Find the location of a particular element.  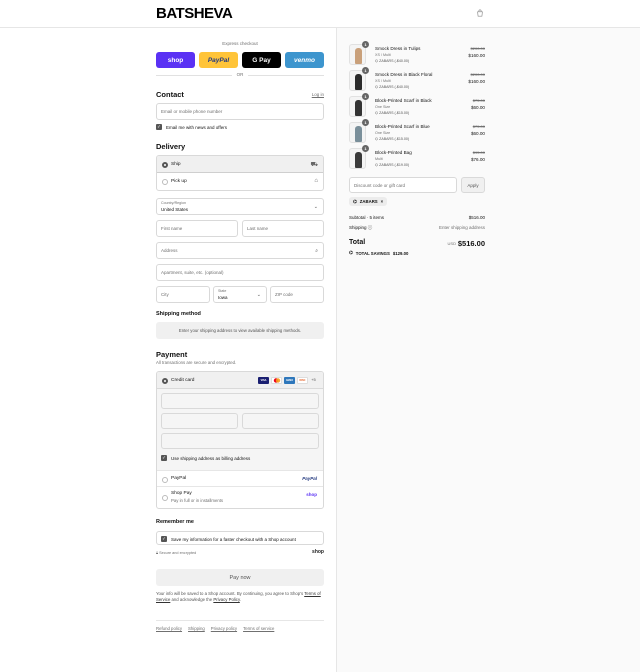

product-variant: One Size is located at coordinates (383, 107).